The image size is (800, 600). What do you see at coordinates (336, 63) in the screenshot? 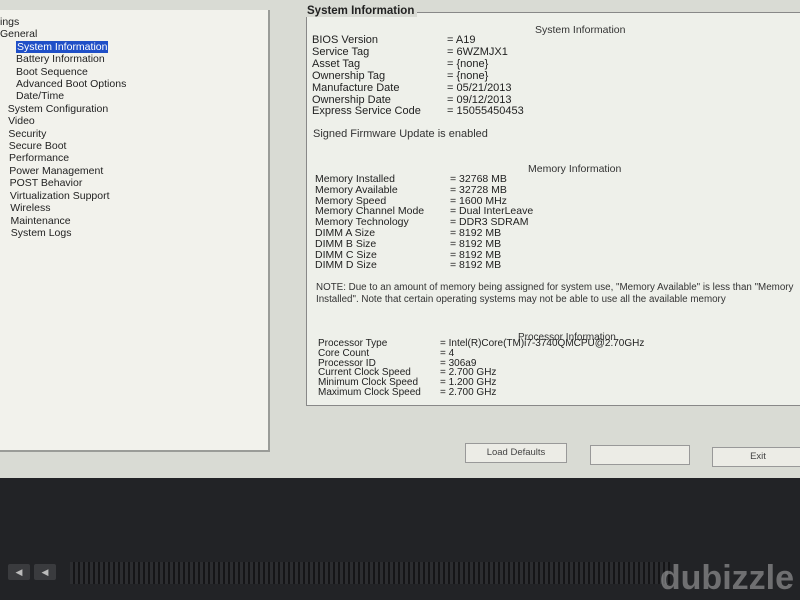
I see `info-label: Asset Tag` at bounding box center [336, 63].